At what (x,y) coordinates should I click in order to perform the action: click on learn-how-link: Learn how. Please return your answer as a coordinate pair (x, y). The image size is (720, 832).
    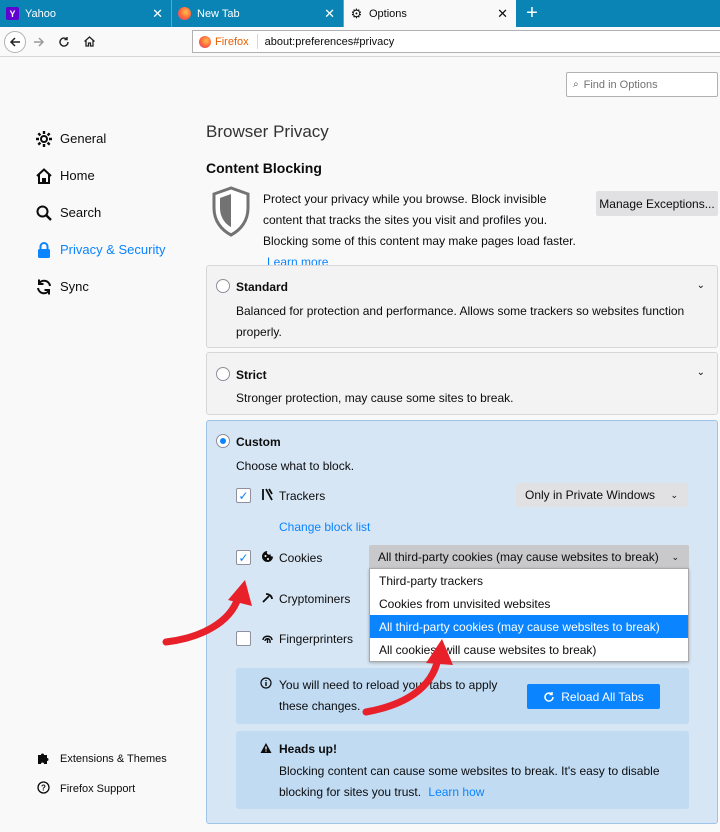
    Looking at the image, I should click on (456, 792).